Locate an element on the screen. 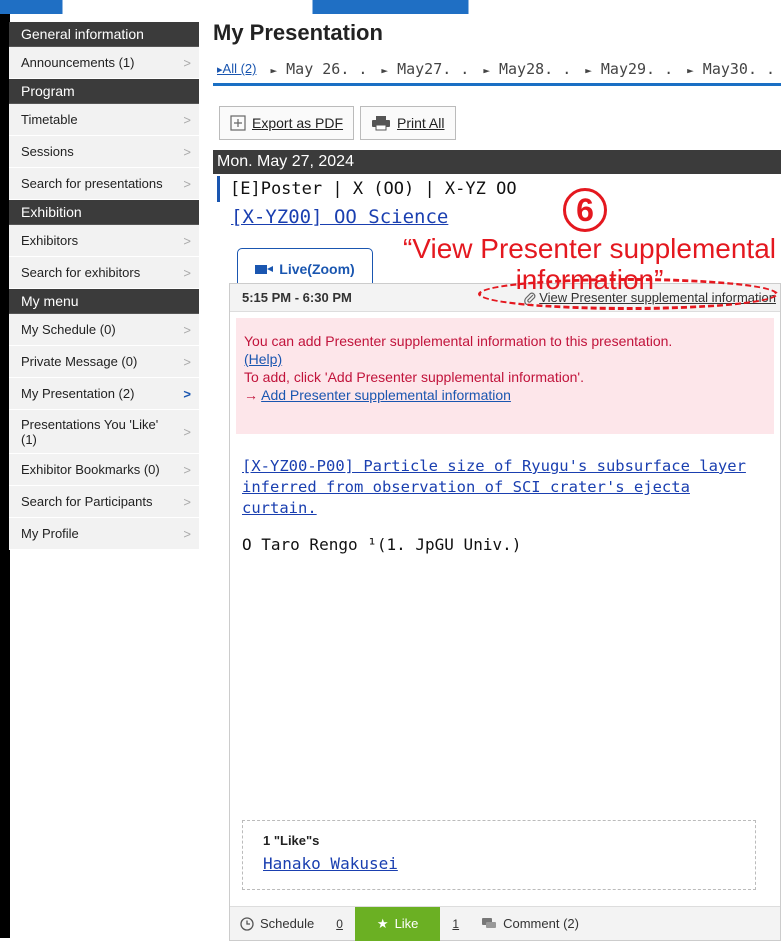  sidebar-item-label: Presentations You 'Like' (1) is located at coordinates (90, 431).